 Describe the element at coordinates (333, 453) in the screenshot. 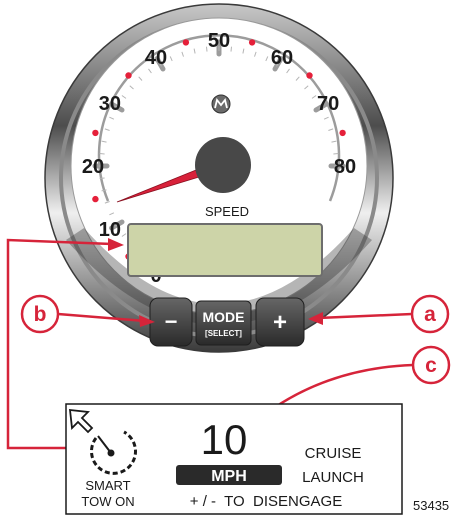

I see `display-cruise: CRUISE` at that location.